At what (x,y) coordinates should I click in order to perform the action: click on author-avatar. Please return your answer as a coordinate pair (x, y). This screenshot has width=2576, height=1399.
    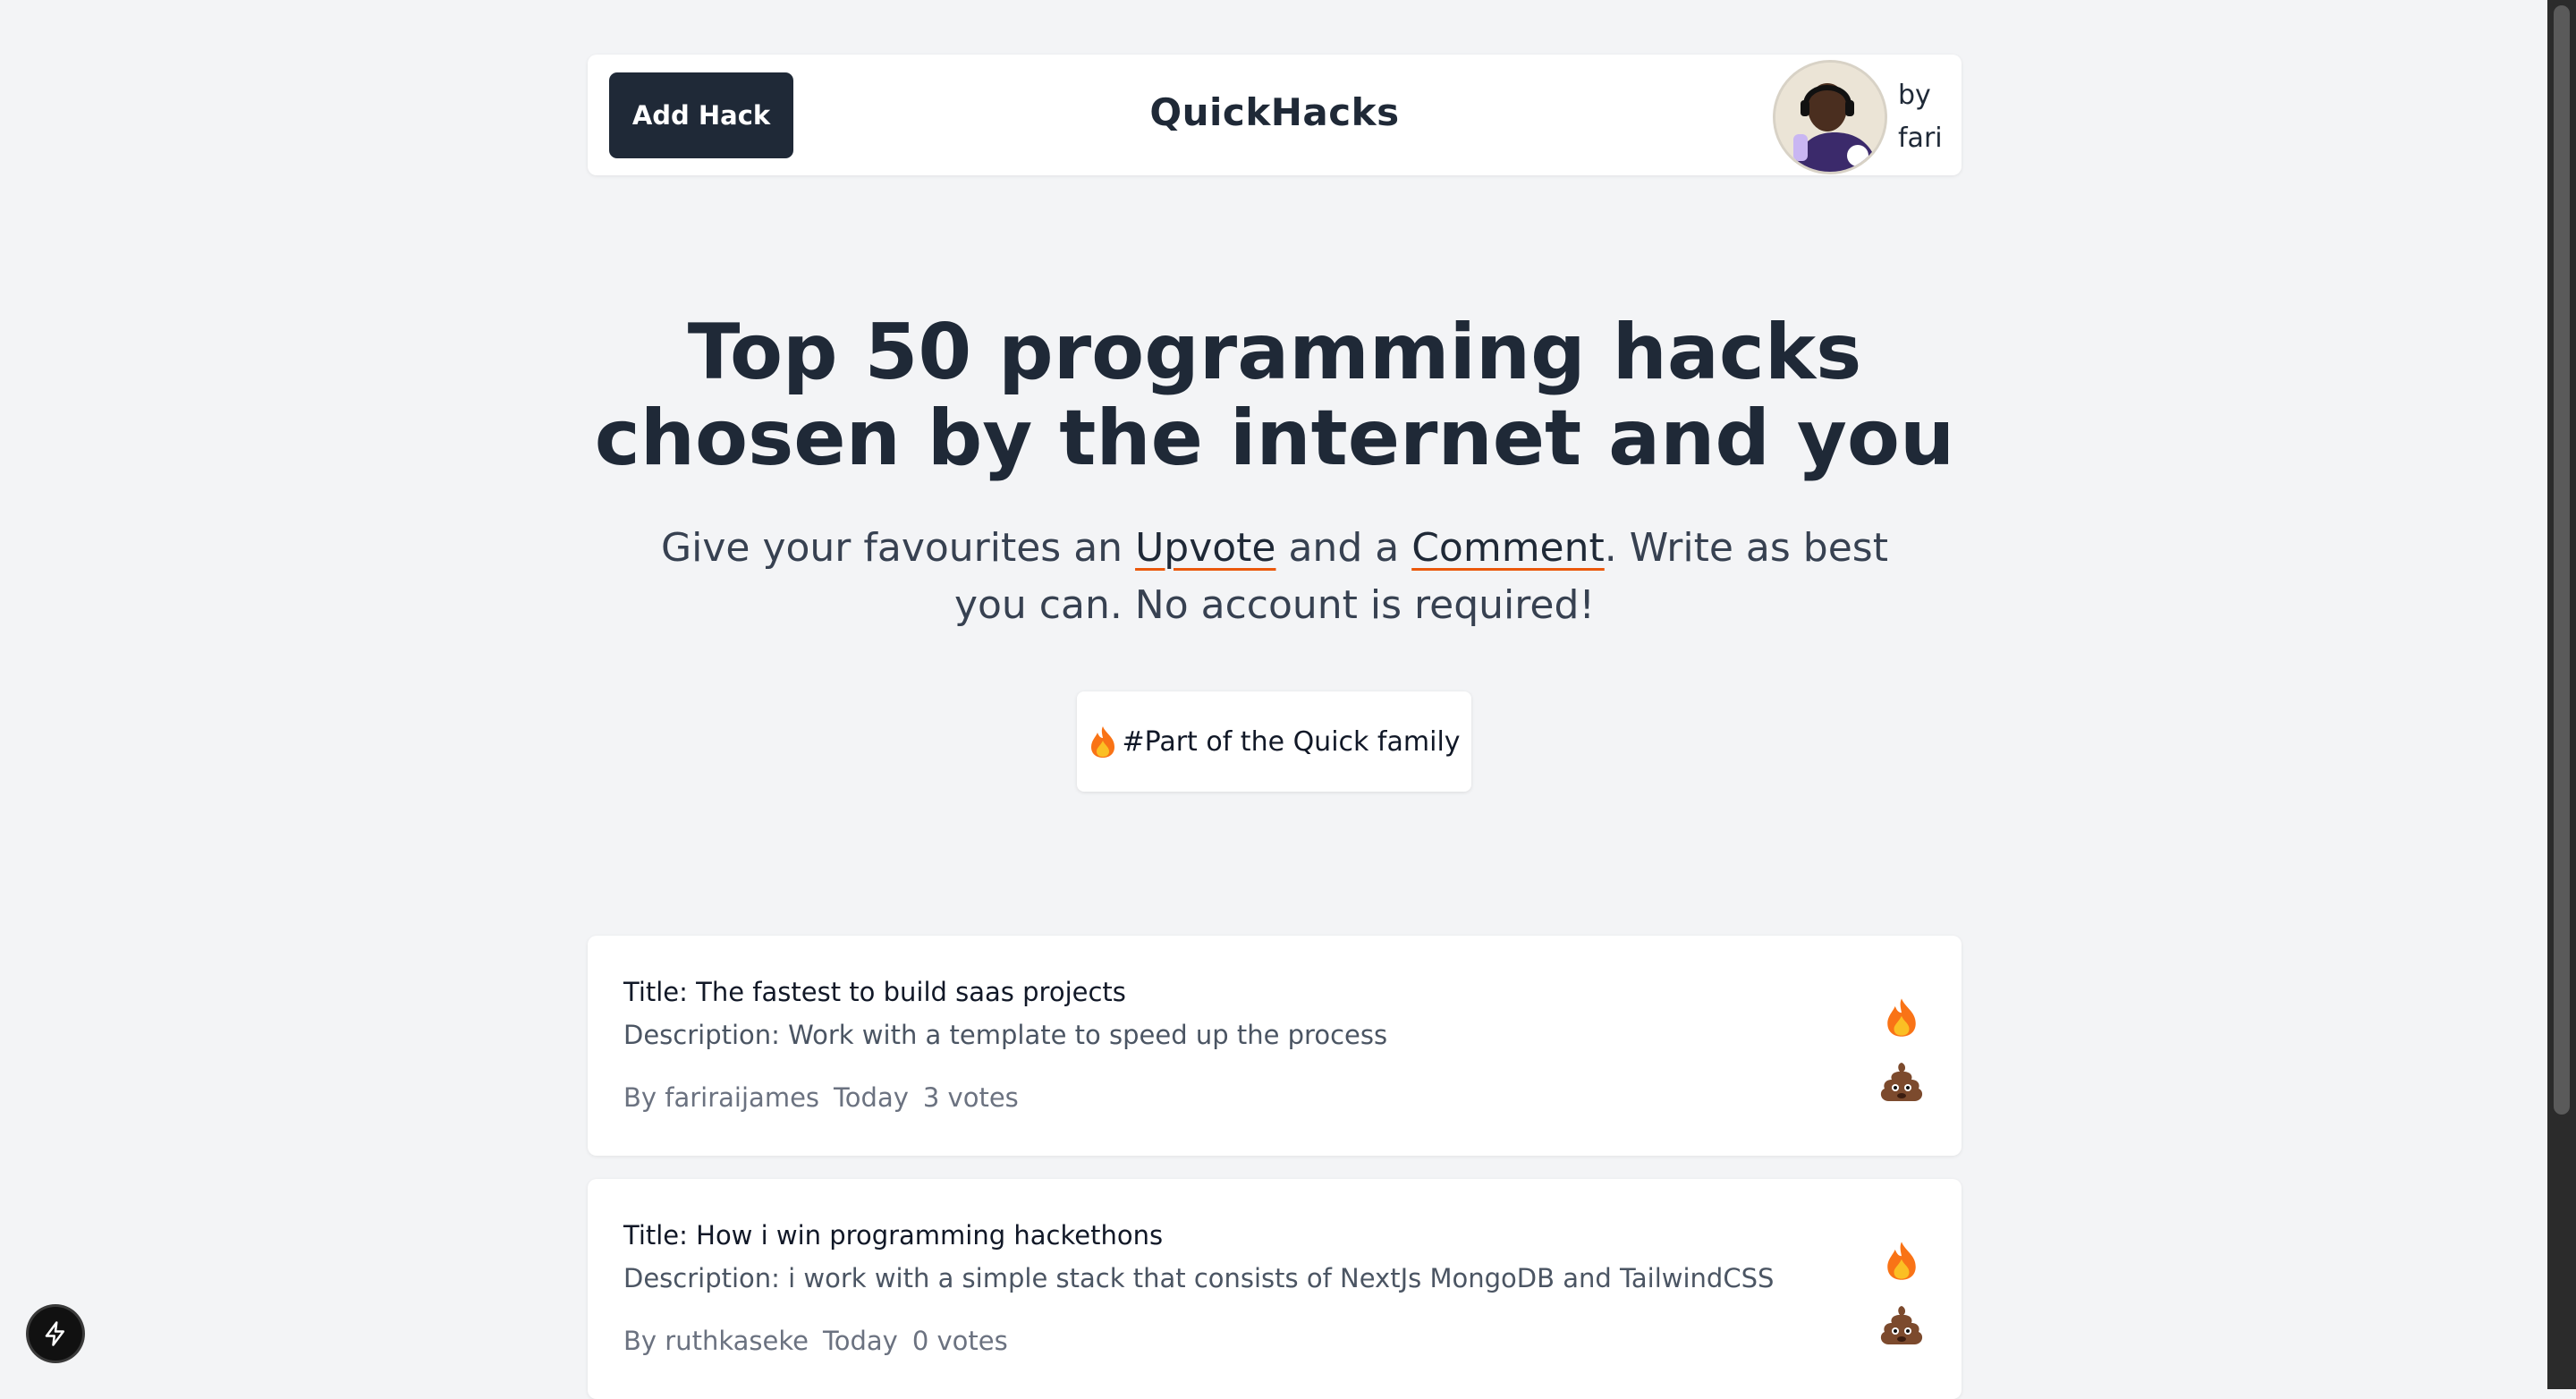
    Looking at the image, I should click on (1830, 117).